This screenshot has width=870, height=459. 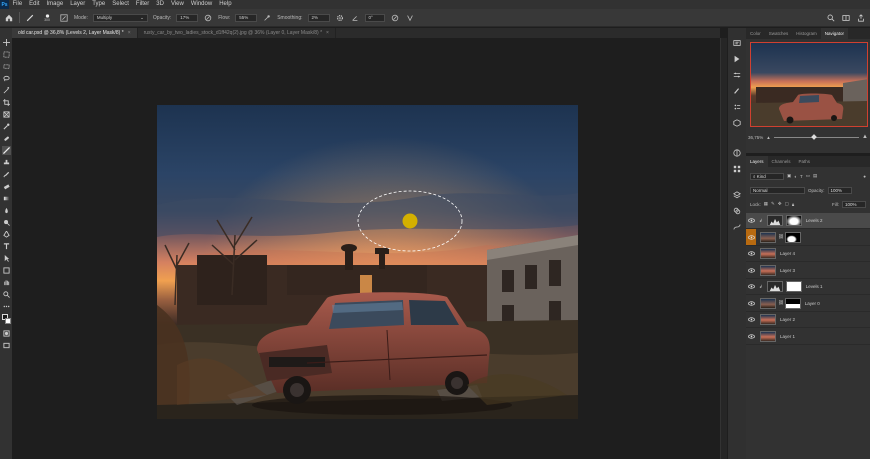 What do you see at coordinates (808, 237) in the screenshot?
I see `layer-row: ⛓` at bounding box center [808, 237].